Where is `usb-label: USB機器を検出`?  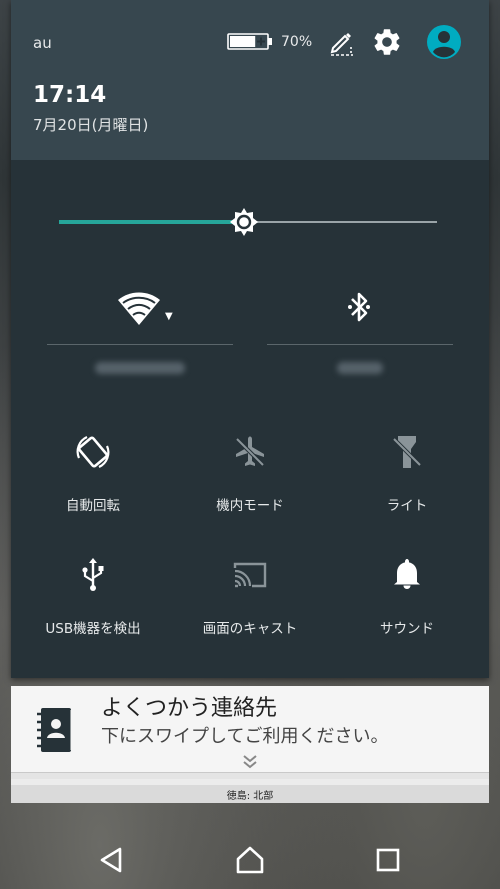 usb-label: USB機器を検出 is located at coordinates (93, 629).